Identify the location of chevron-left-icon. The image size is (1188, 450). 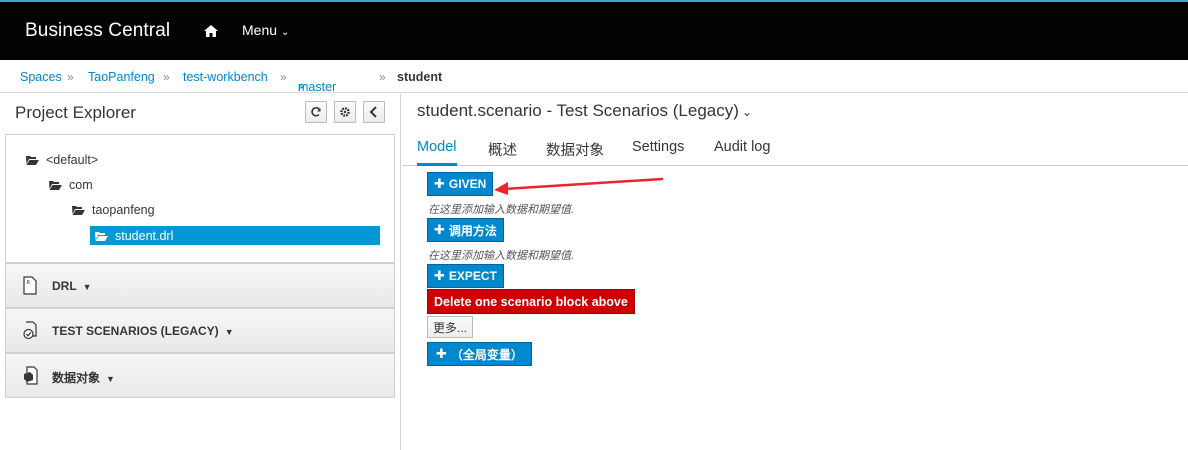
(373, 112).